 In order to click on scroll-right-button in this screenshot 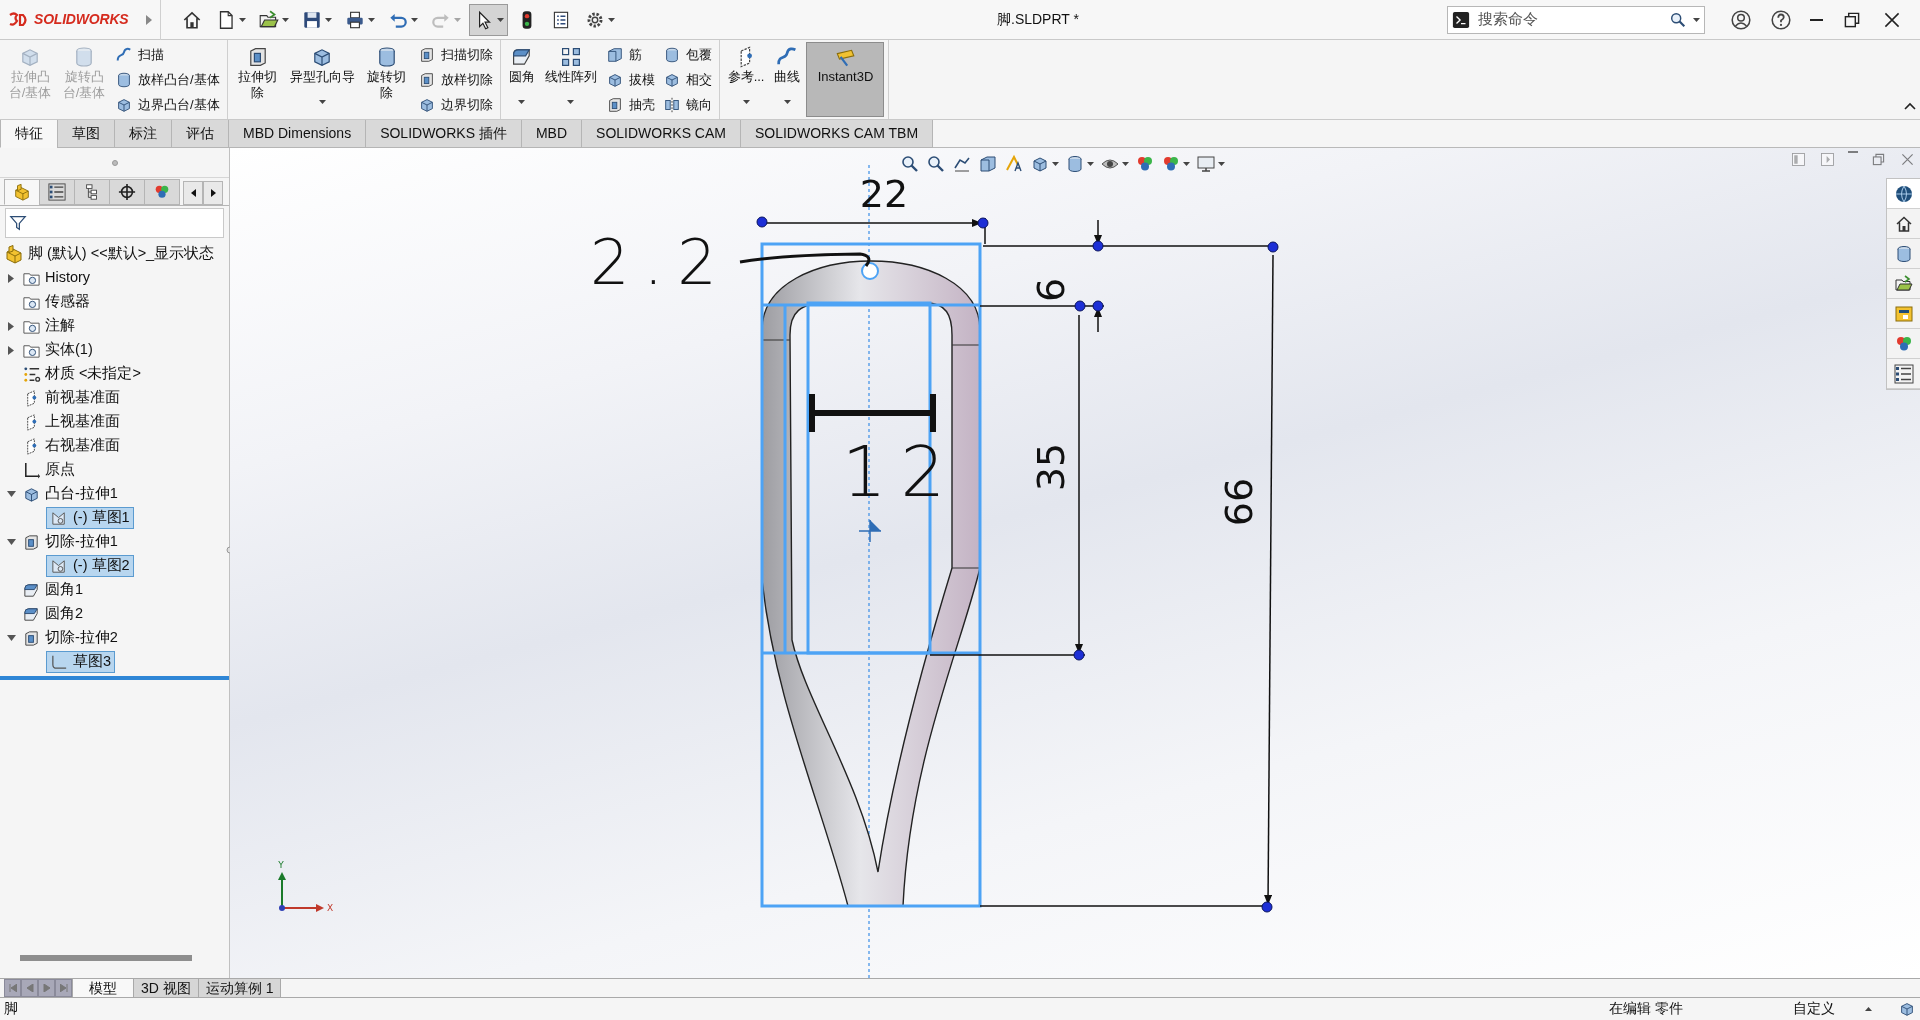, I will do `click(213, 193)`.